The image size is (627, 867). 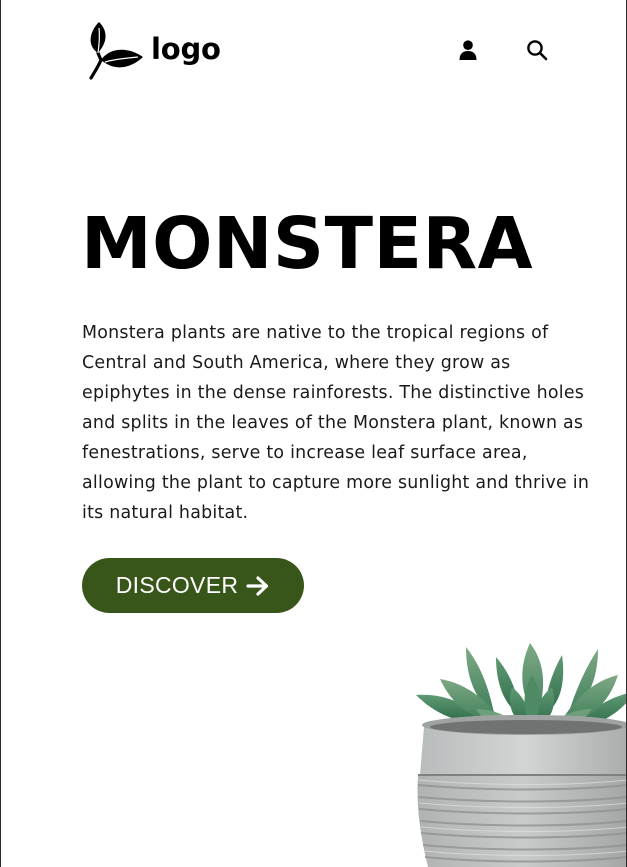 I want to click on discover-button-label: DISCOVER, so click(x=177, y=585).